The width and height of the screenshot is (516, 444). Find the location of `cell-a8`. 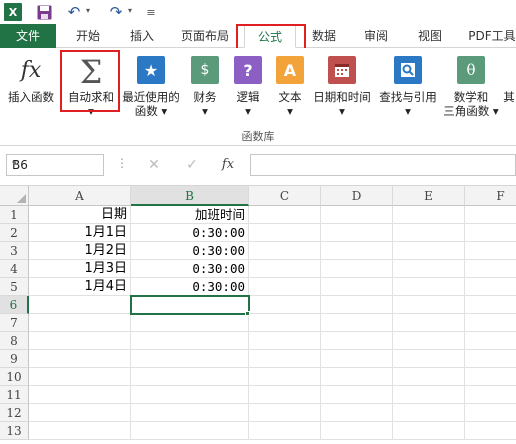

cell-a8 is located at coordinates (80, 341).